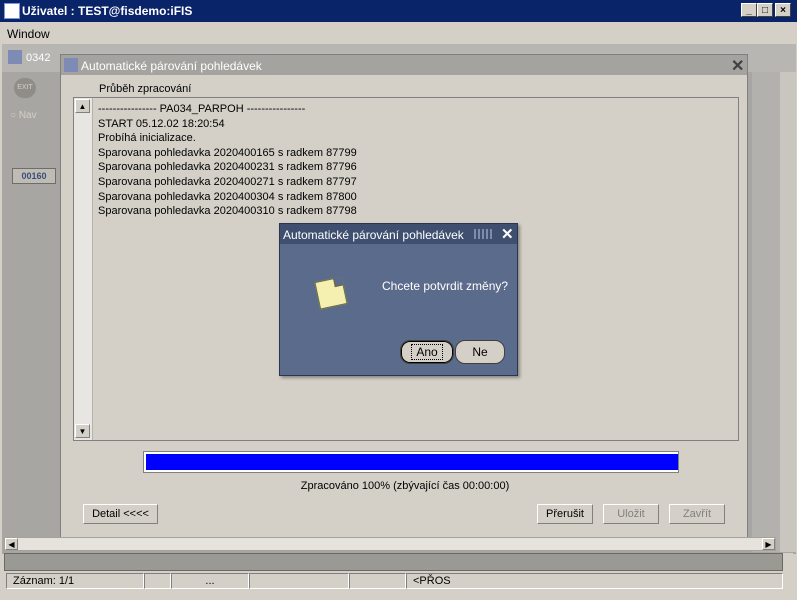  What do you see at coordinates (161, 123) in the screenshot?
I see `log-line: START 05.12.02 18:20:54` at bounding box center [161, 123].